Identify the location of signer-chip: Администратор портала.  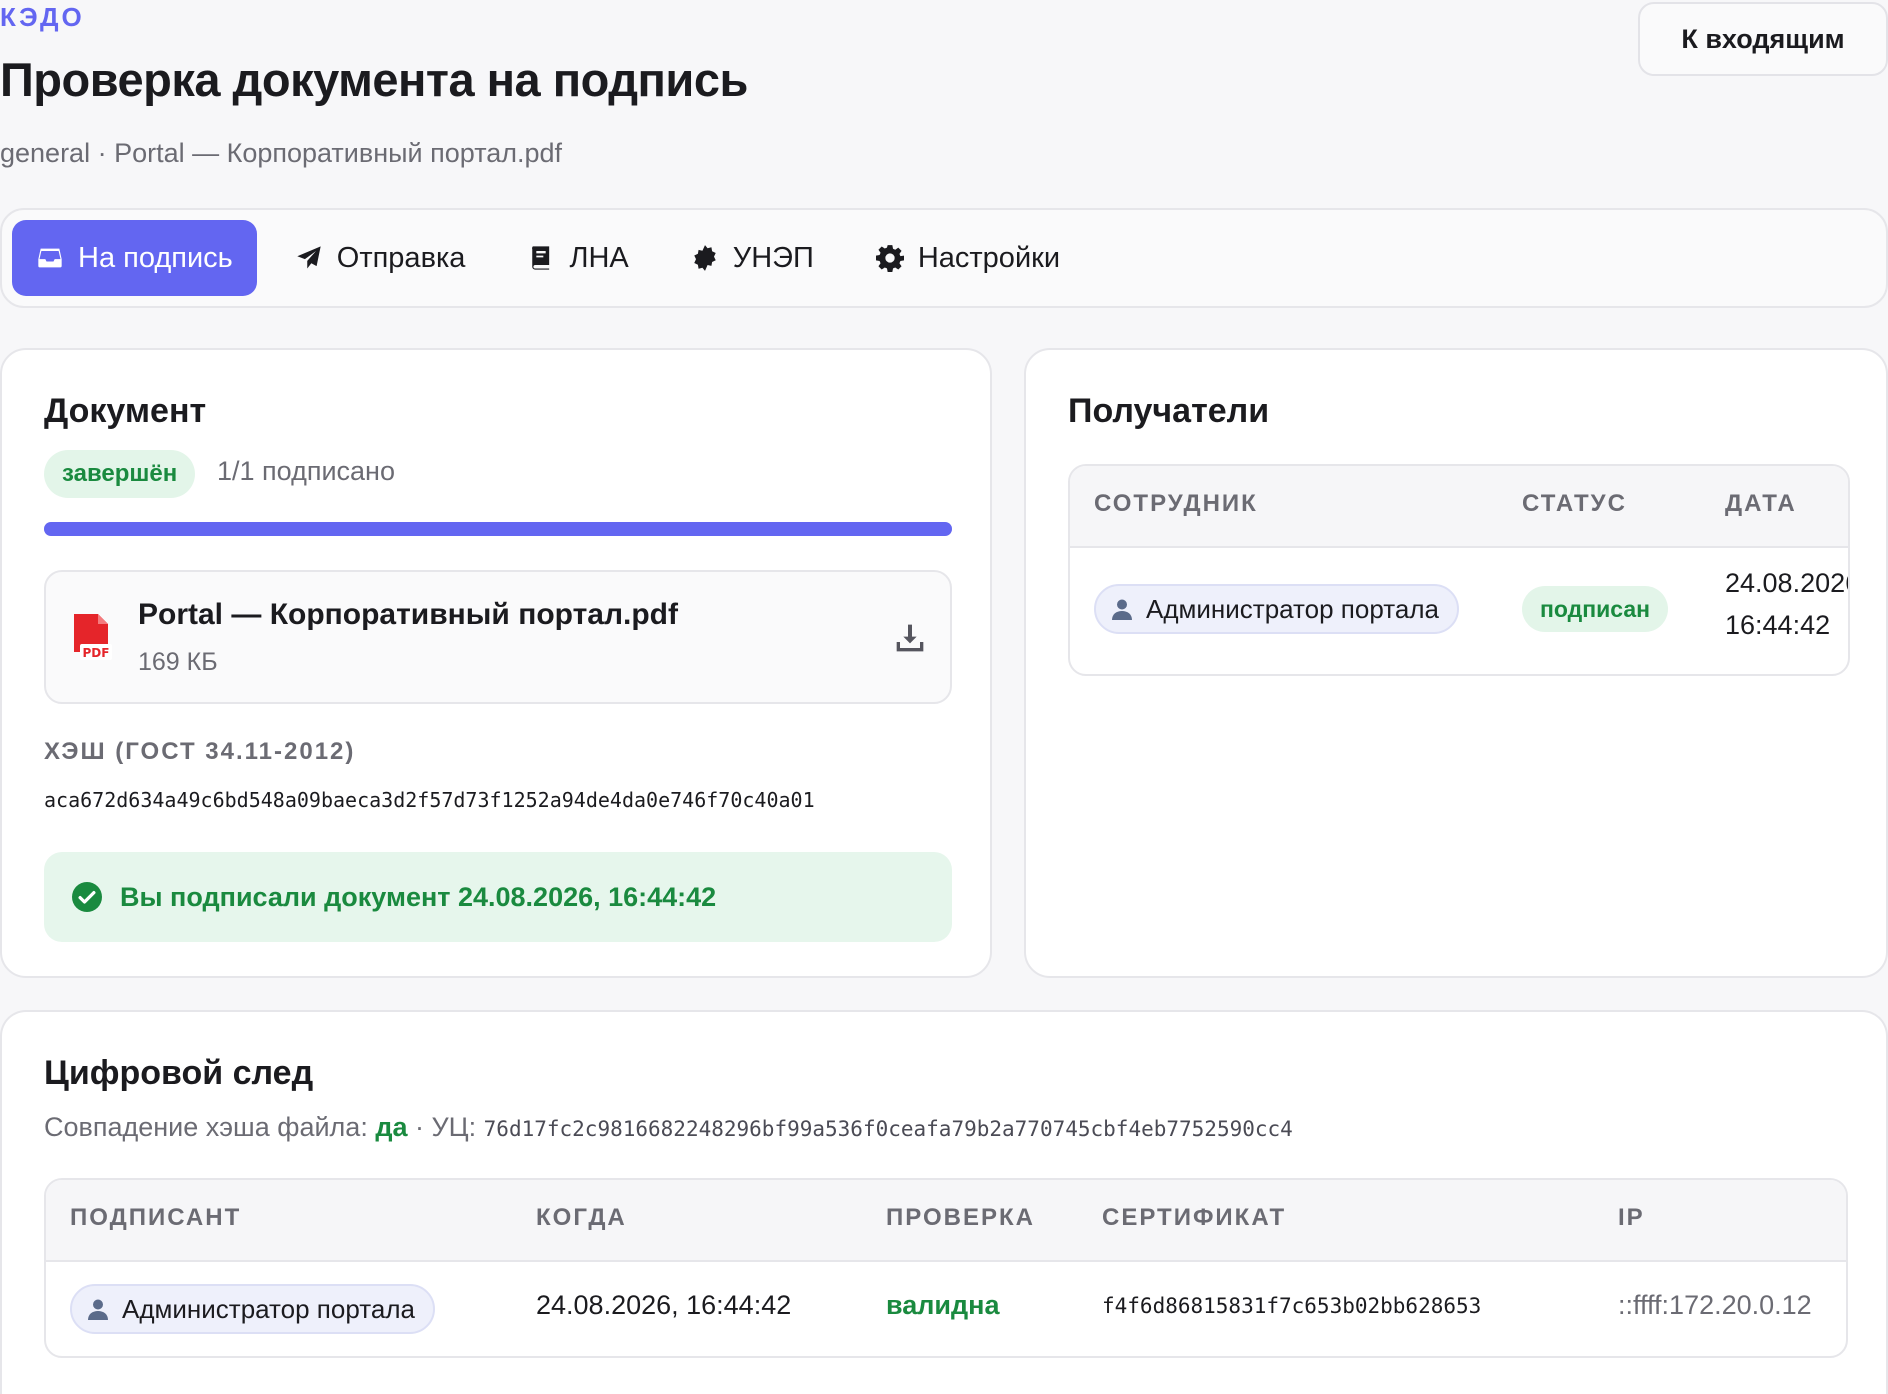
(252, 1309).